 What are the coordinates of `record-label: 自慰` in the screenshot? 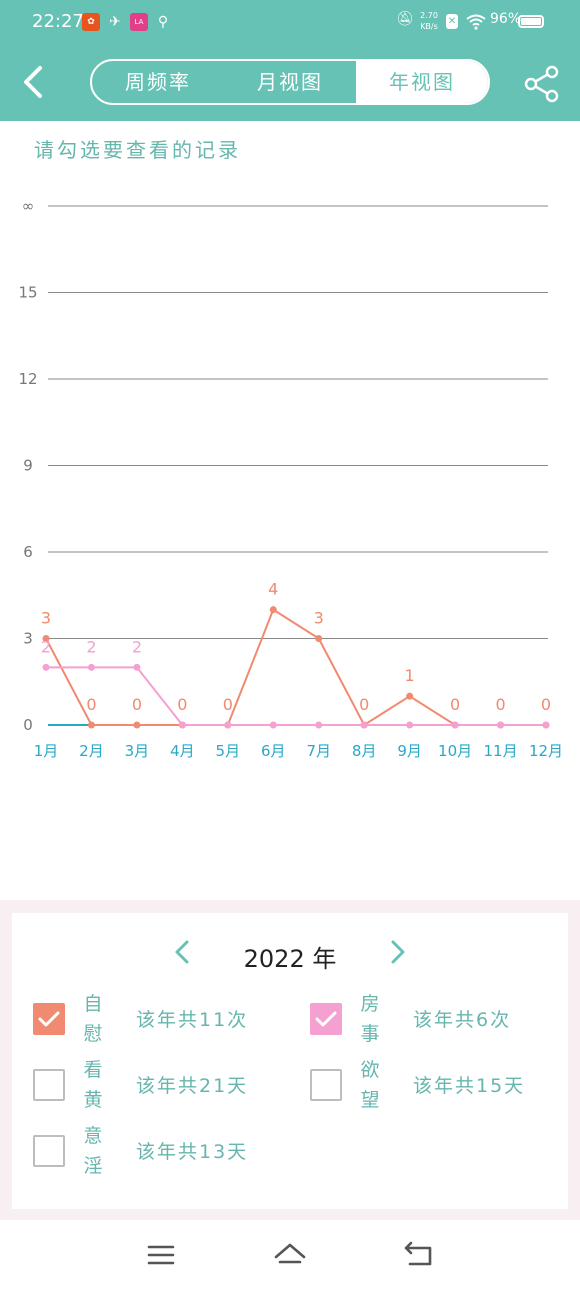 It's located at (93, 1019).